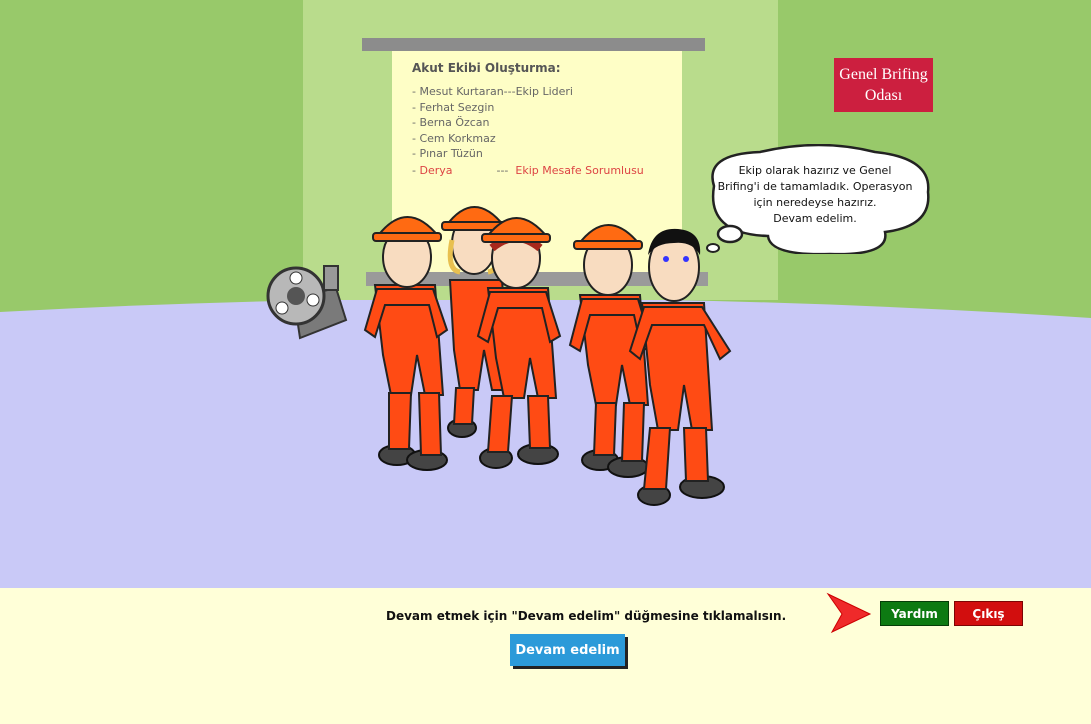  I want to click on continue-button: Devam edelim, so click(567, 650).